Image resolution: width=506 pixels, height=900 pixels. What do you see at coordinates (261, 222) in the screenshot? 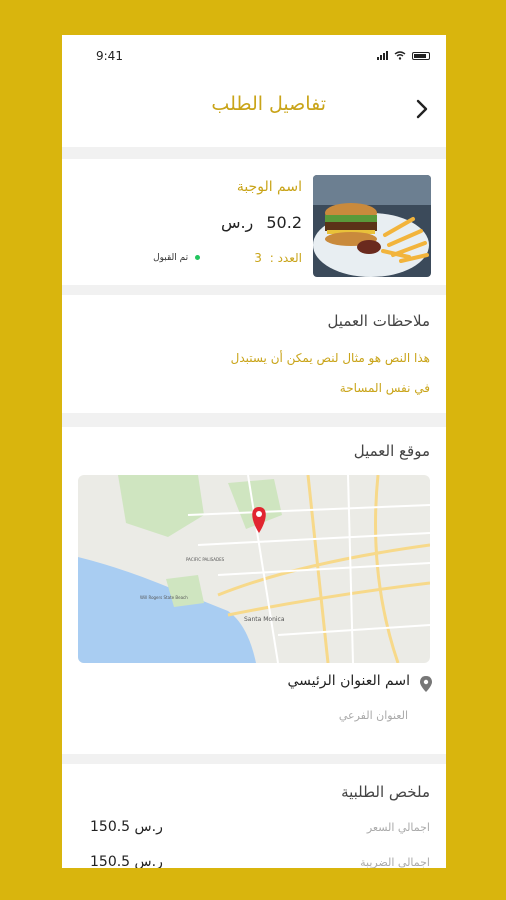
I see `meal-price-row: 50.2 ر.س` at bounding box center [261, 222].